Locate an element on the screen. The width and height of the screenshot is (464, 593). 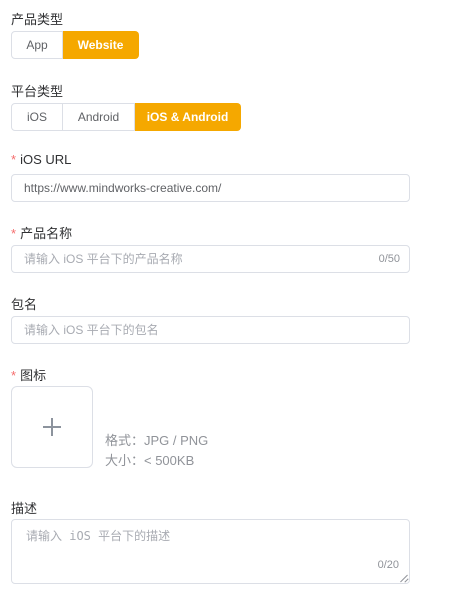
product-name-label: * 产品名称 is located at coordinates (41, 232).